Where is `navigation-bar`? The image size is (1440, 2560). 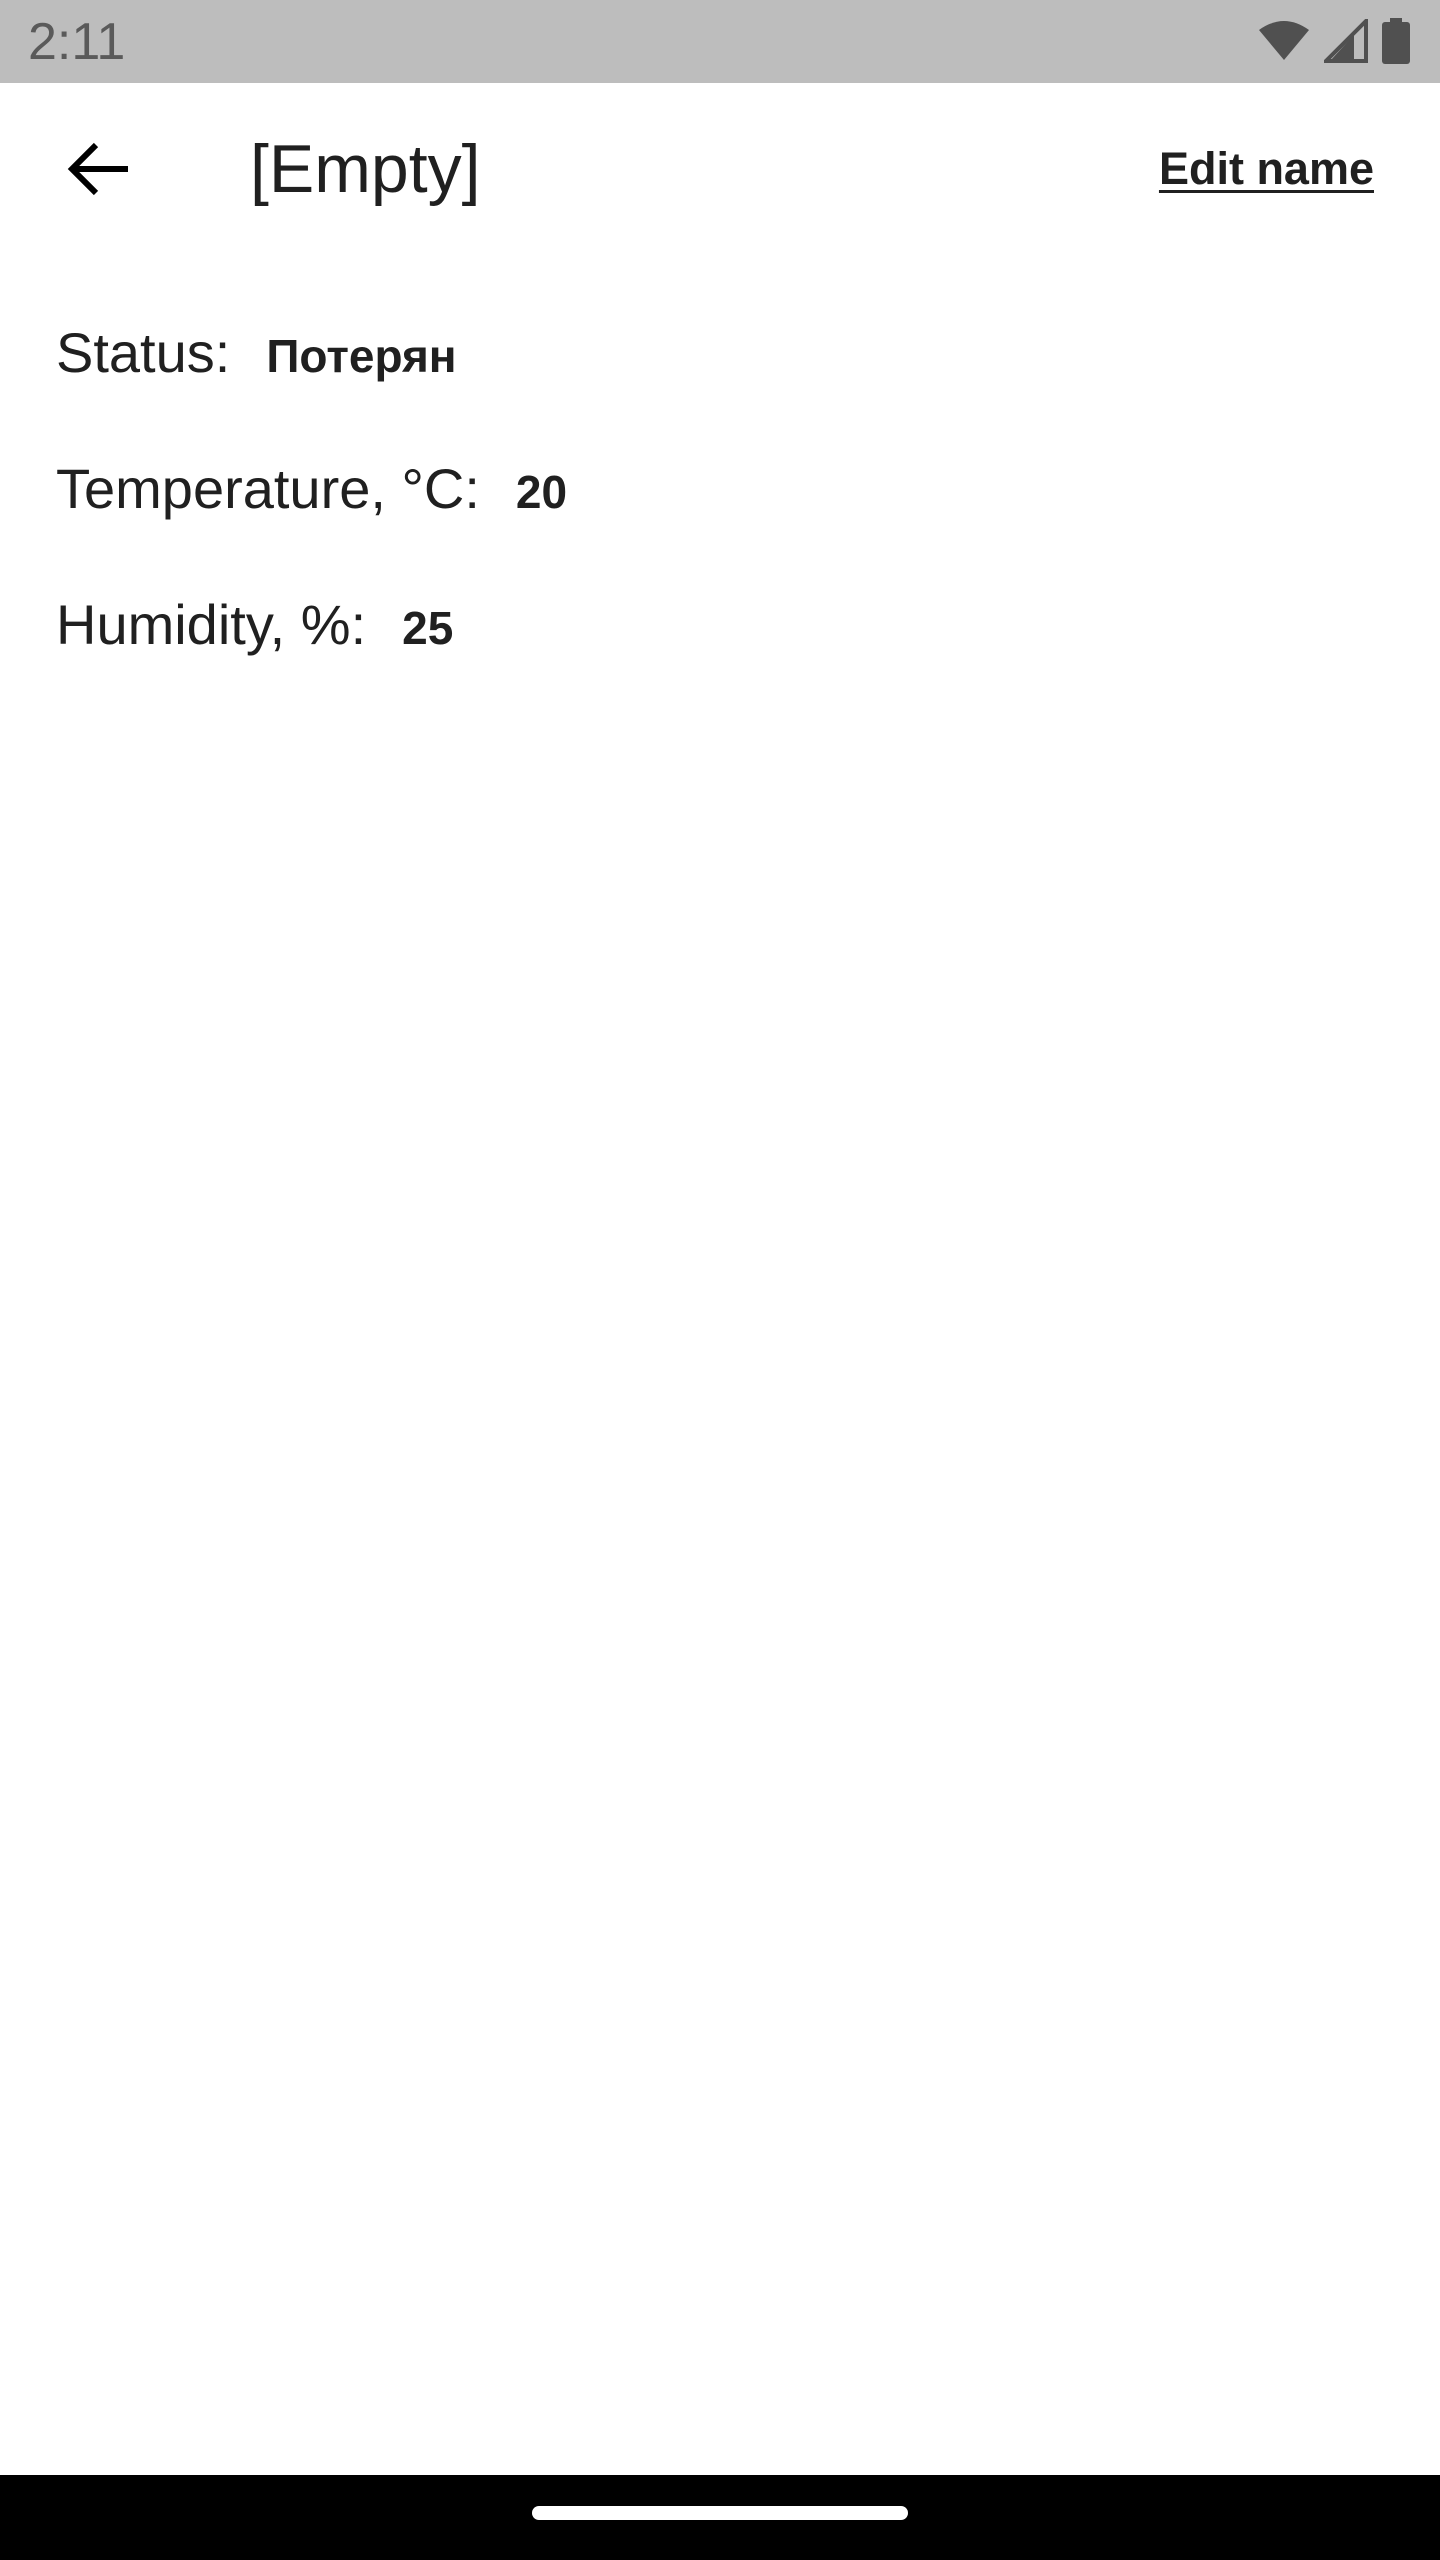 navigation-bar is located at coordinates (720, 2517).